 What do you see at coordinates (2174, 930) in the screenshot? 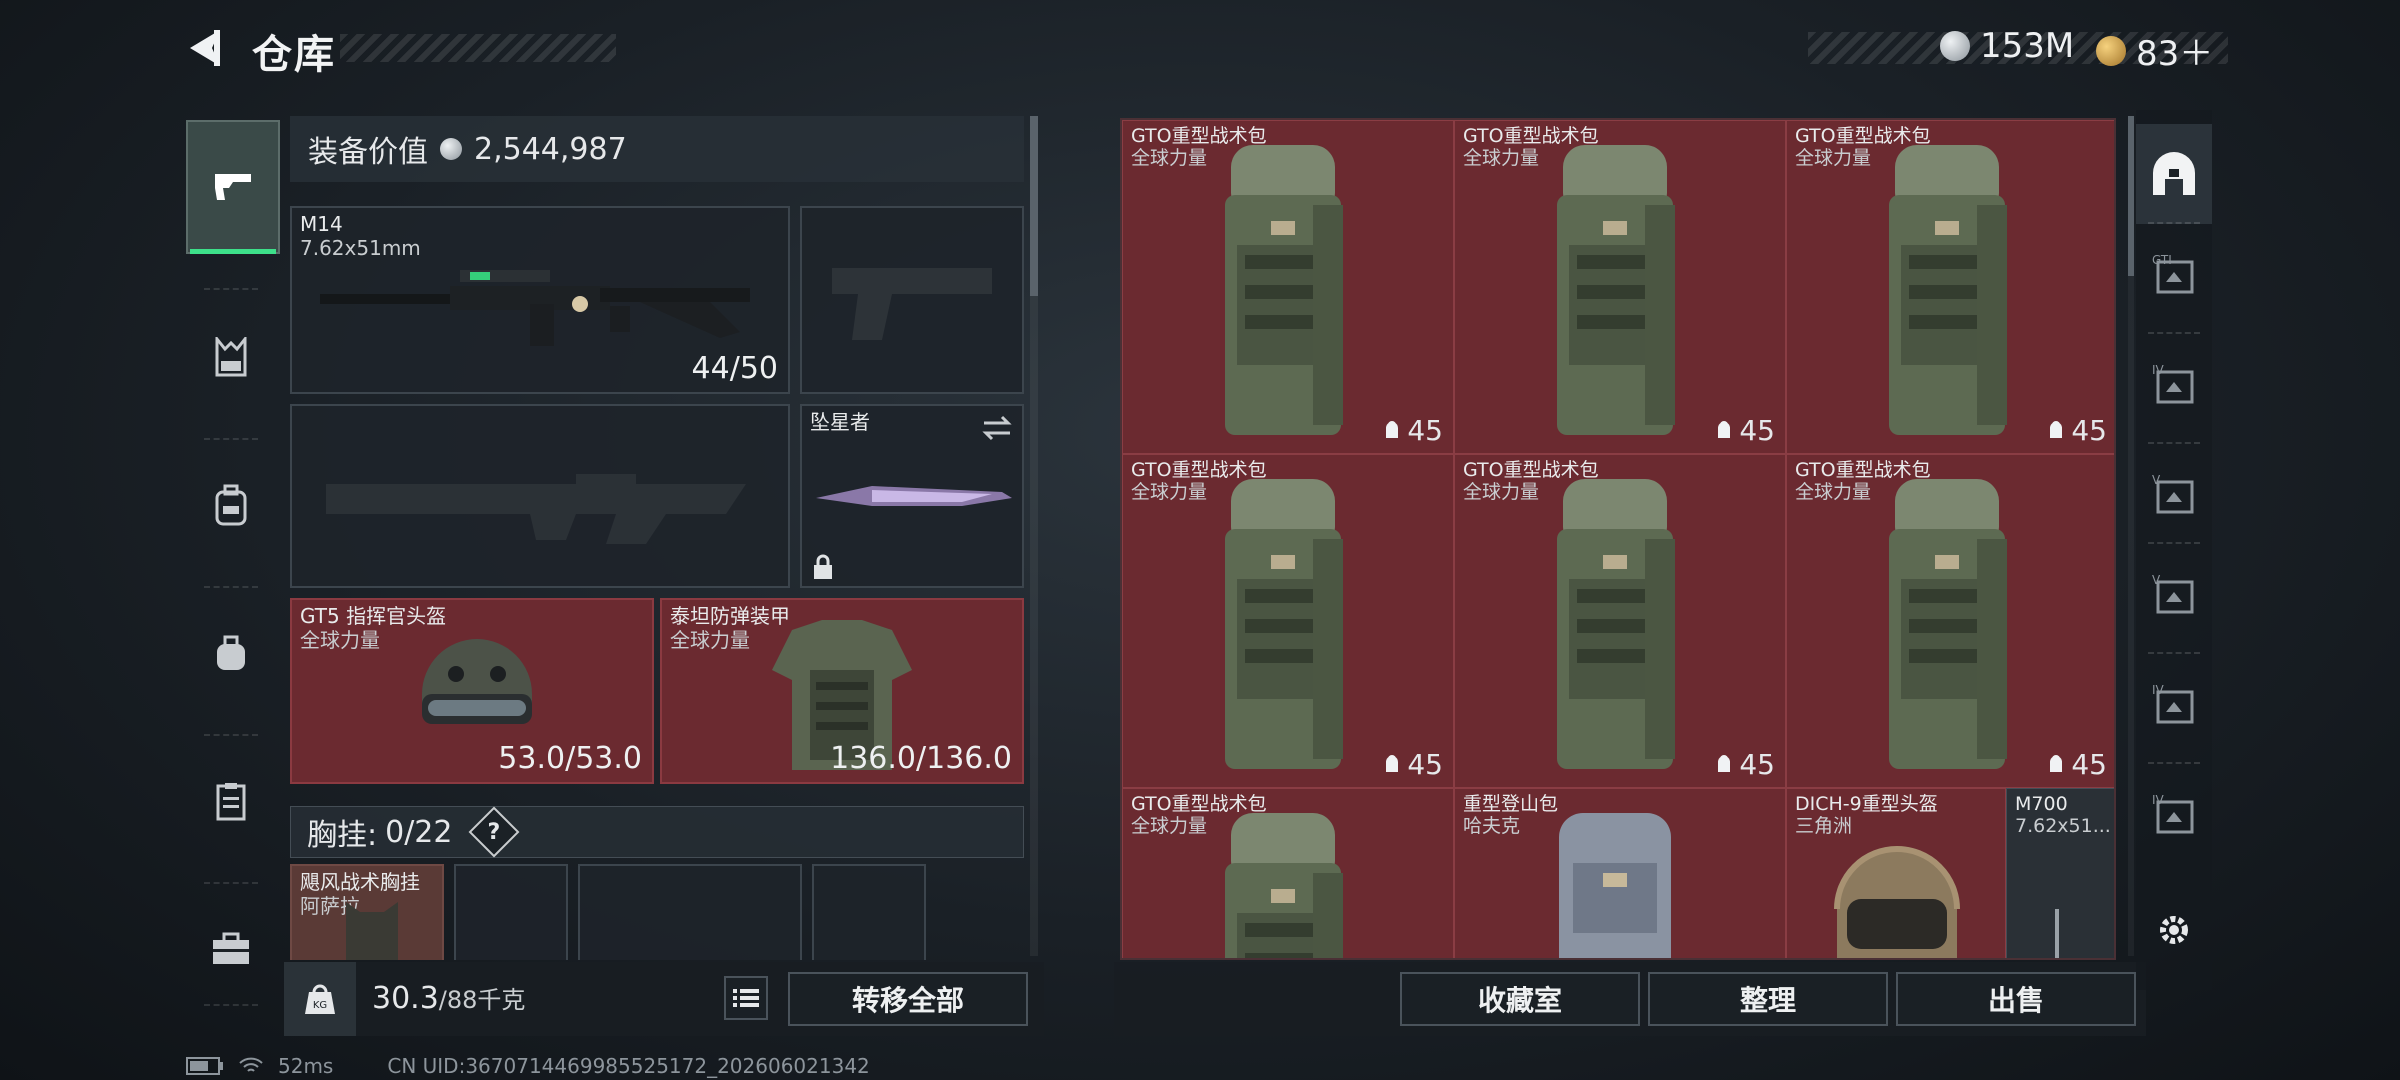
I see `settings-button` at bounding box center [2174, 930].